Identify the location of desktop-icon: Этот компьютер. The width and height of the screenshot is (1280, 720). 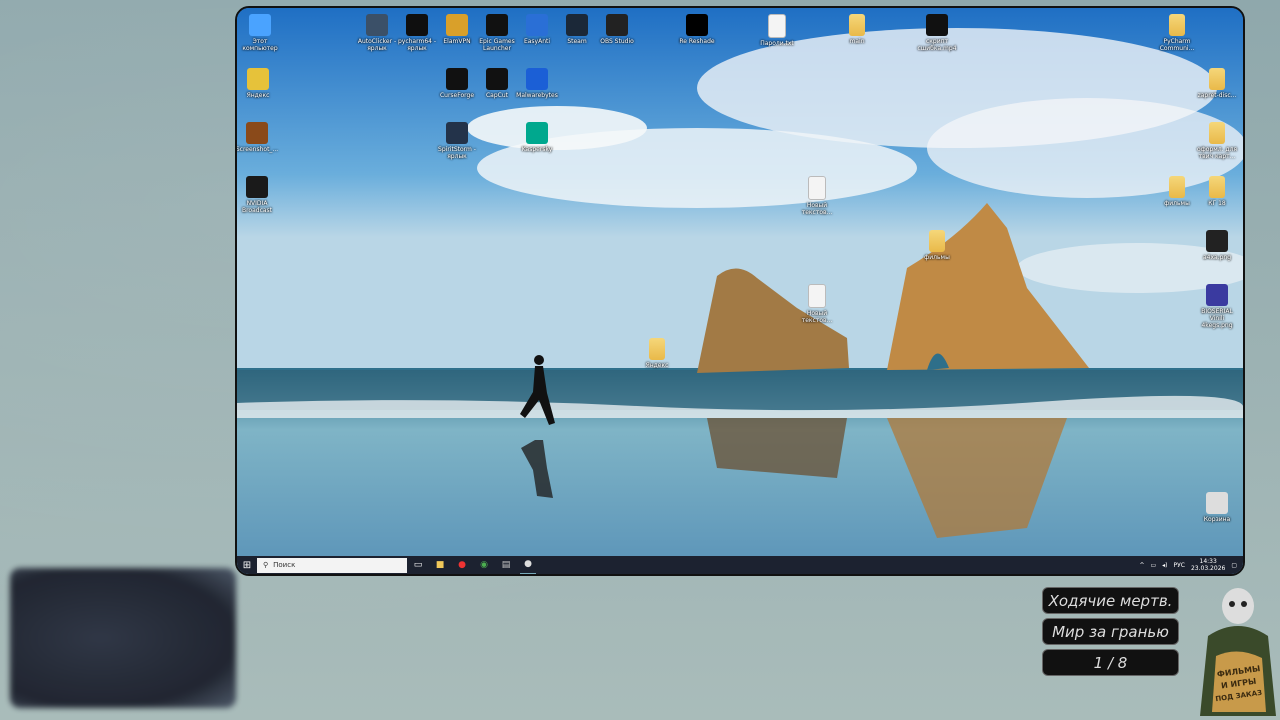
(260, 33).